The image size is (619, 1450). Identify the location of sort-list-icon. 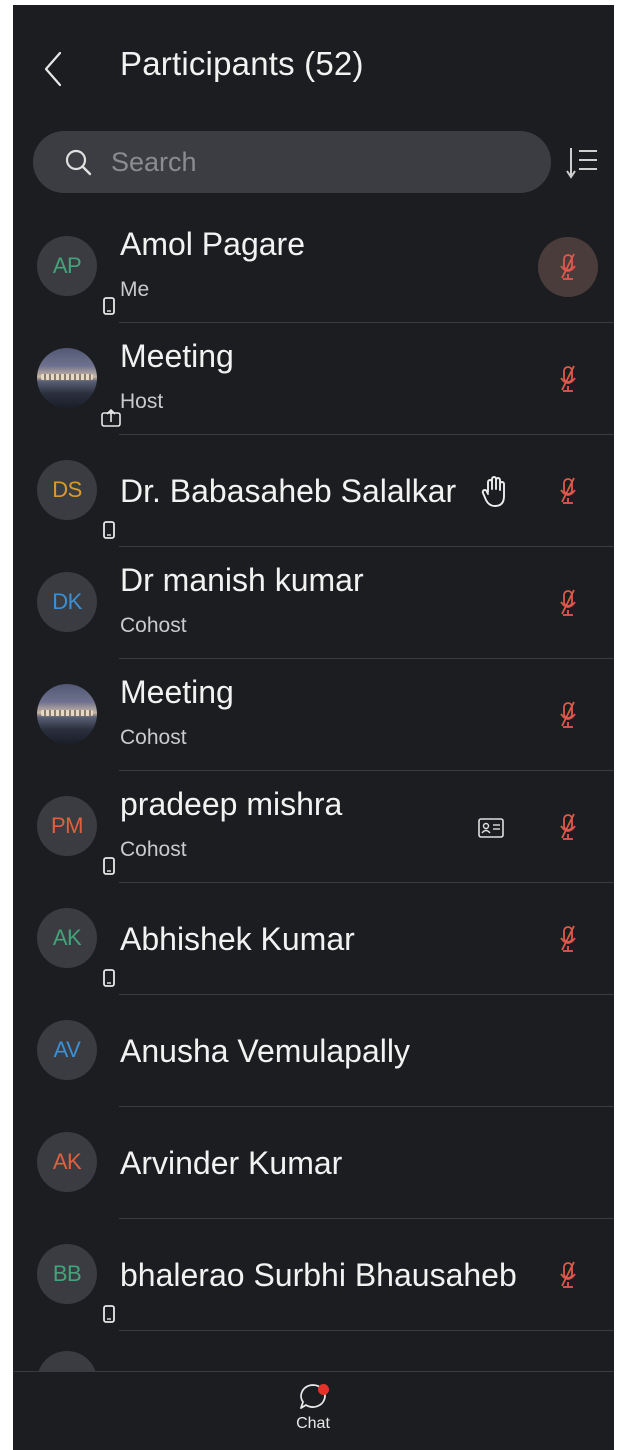
(581, 163).